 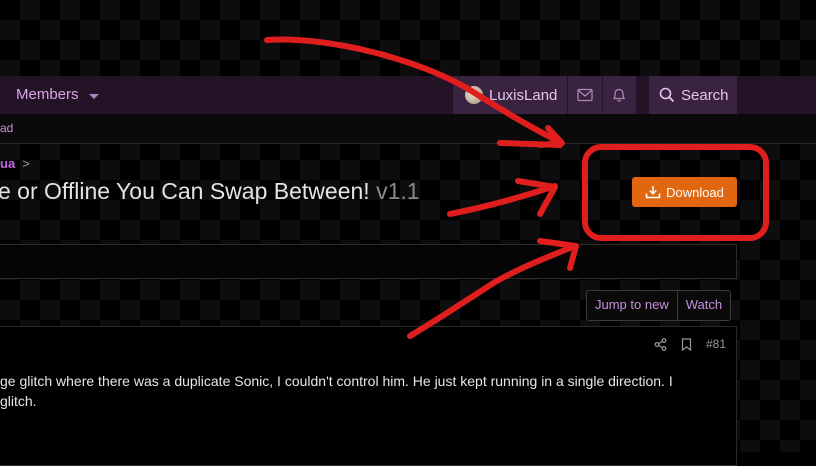 I want to click on download-icon, so click(x=653, y=192).